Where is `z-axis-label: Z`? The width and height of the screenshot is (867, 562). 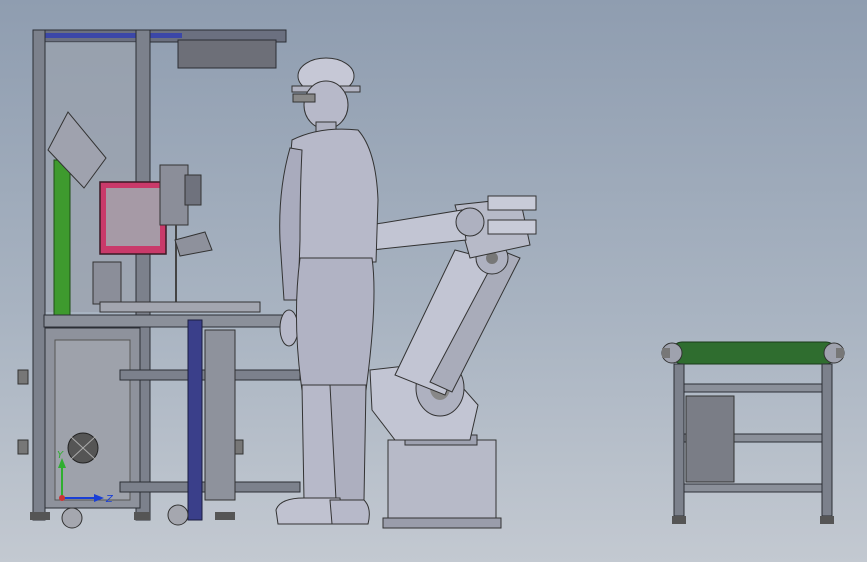
z-axis-label: Z is located at coordinates (109, 499).